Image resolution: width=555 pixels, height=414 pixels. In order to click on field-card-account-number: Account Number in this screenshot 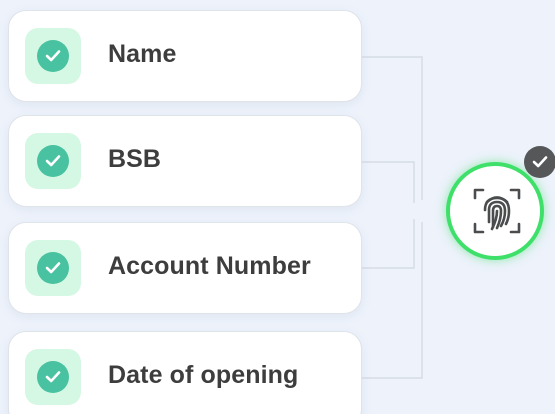, I will do `click(185, 268)`.